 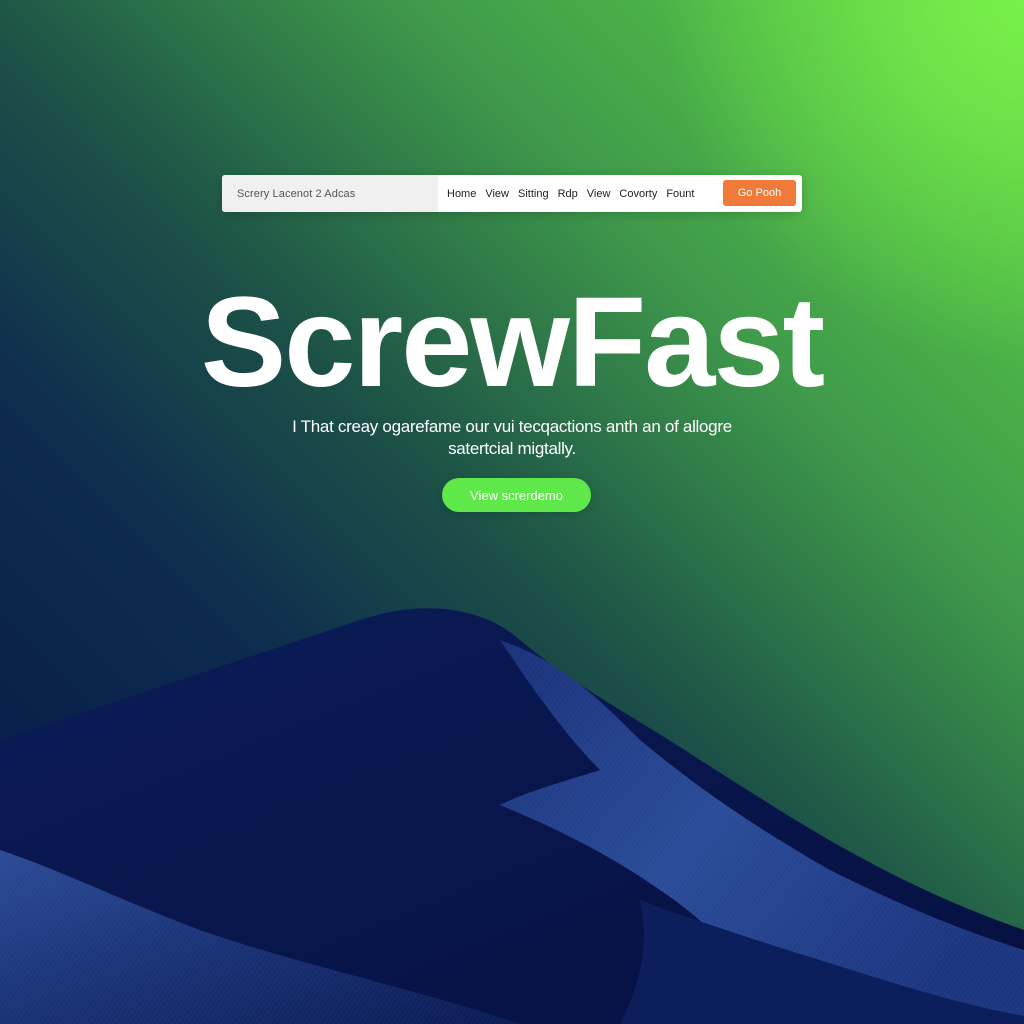 I want to click on nav-link-fount: Fount, so click(x=680, y=194).